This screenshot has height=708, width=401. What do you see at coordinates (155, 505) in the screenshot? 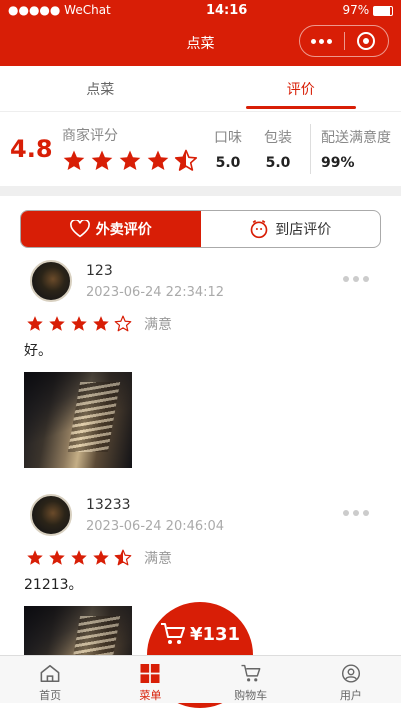
I see `reviewer-name: 13233` at bounding box center [155, 505].